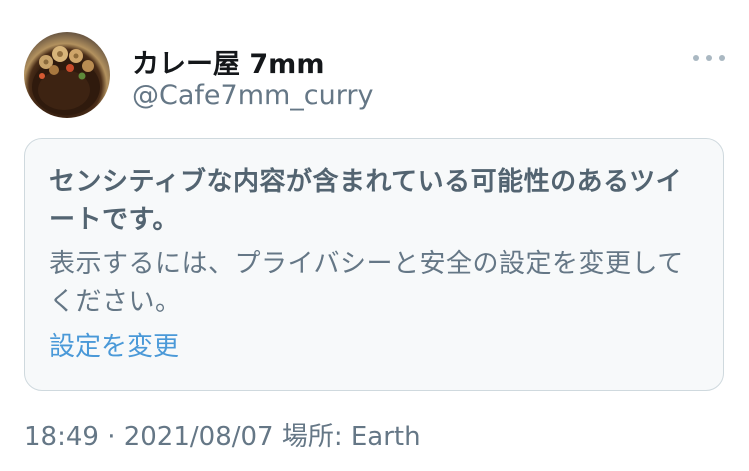 The width and height of the screenshot is (749, 471). What do you see at coordinates (252, 95) in the screenshot?
I see `user-handle: @Cafe7mm_curry` at bounding box center [252, 95].